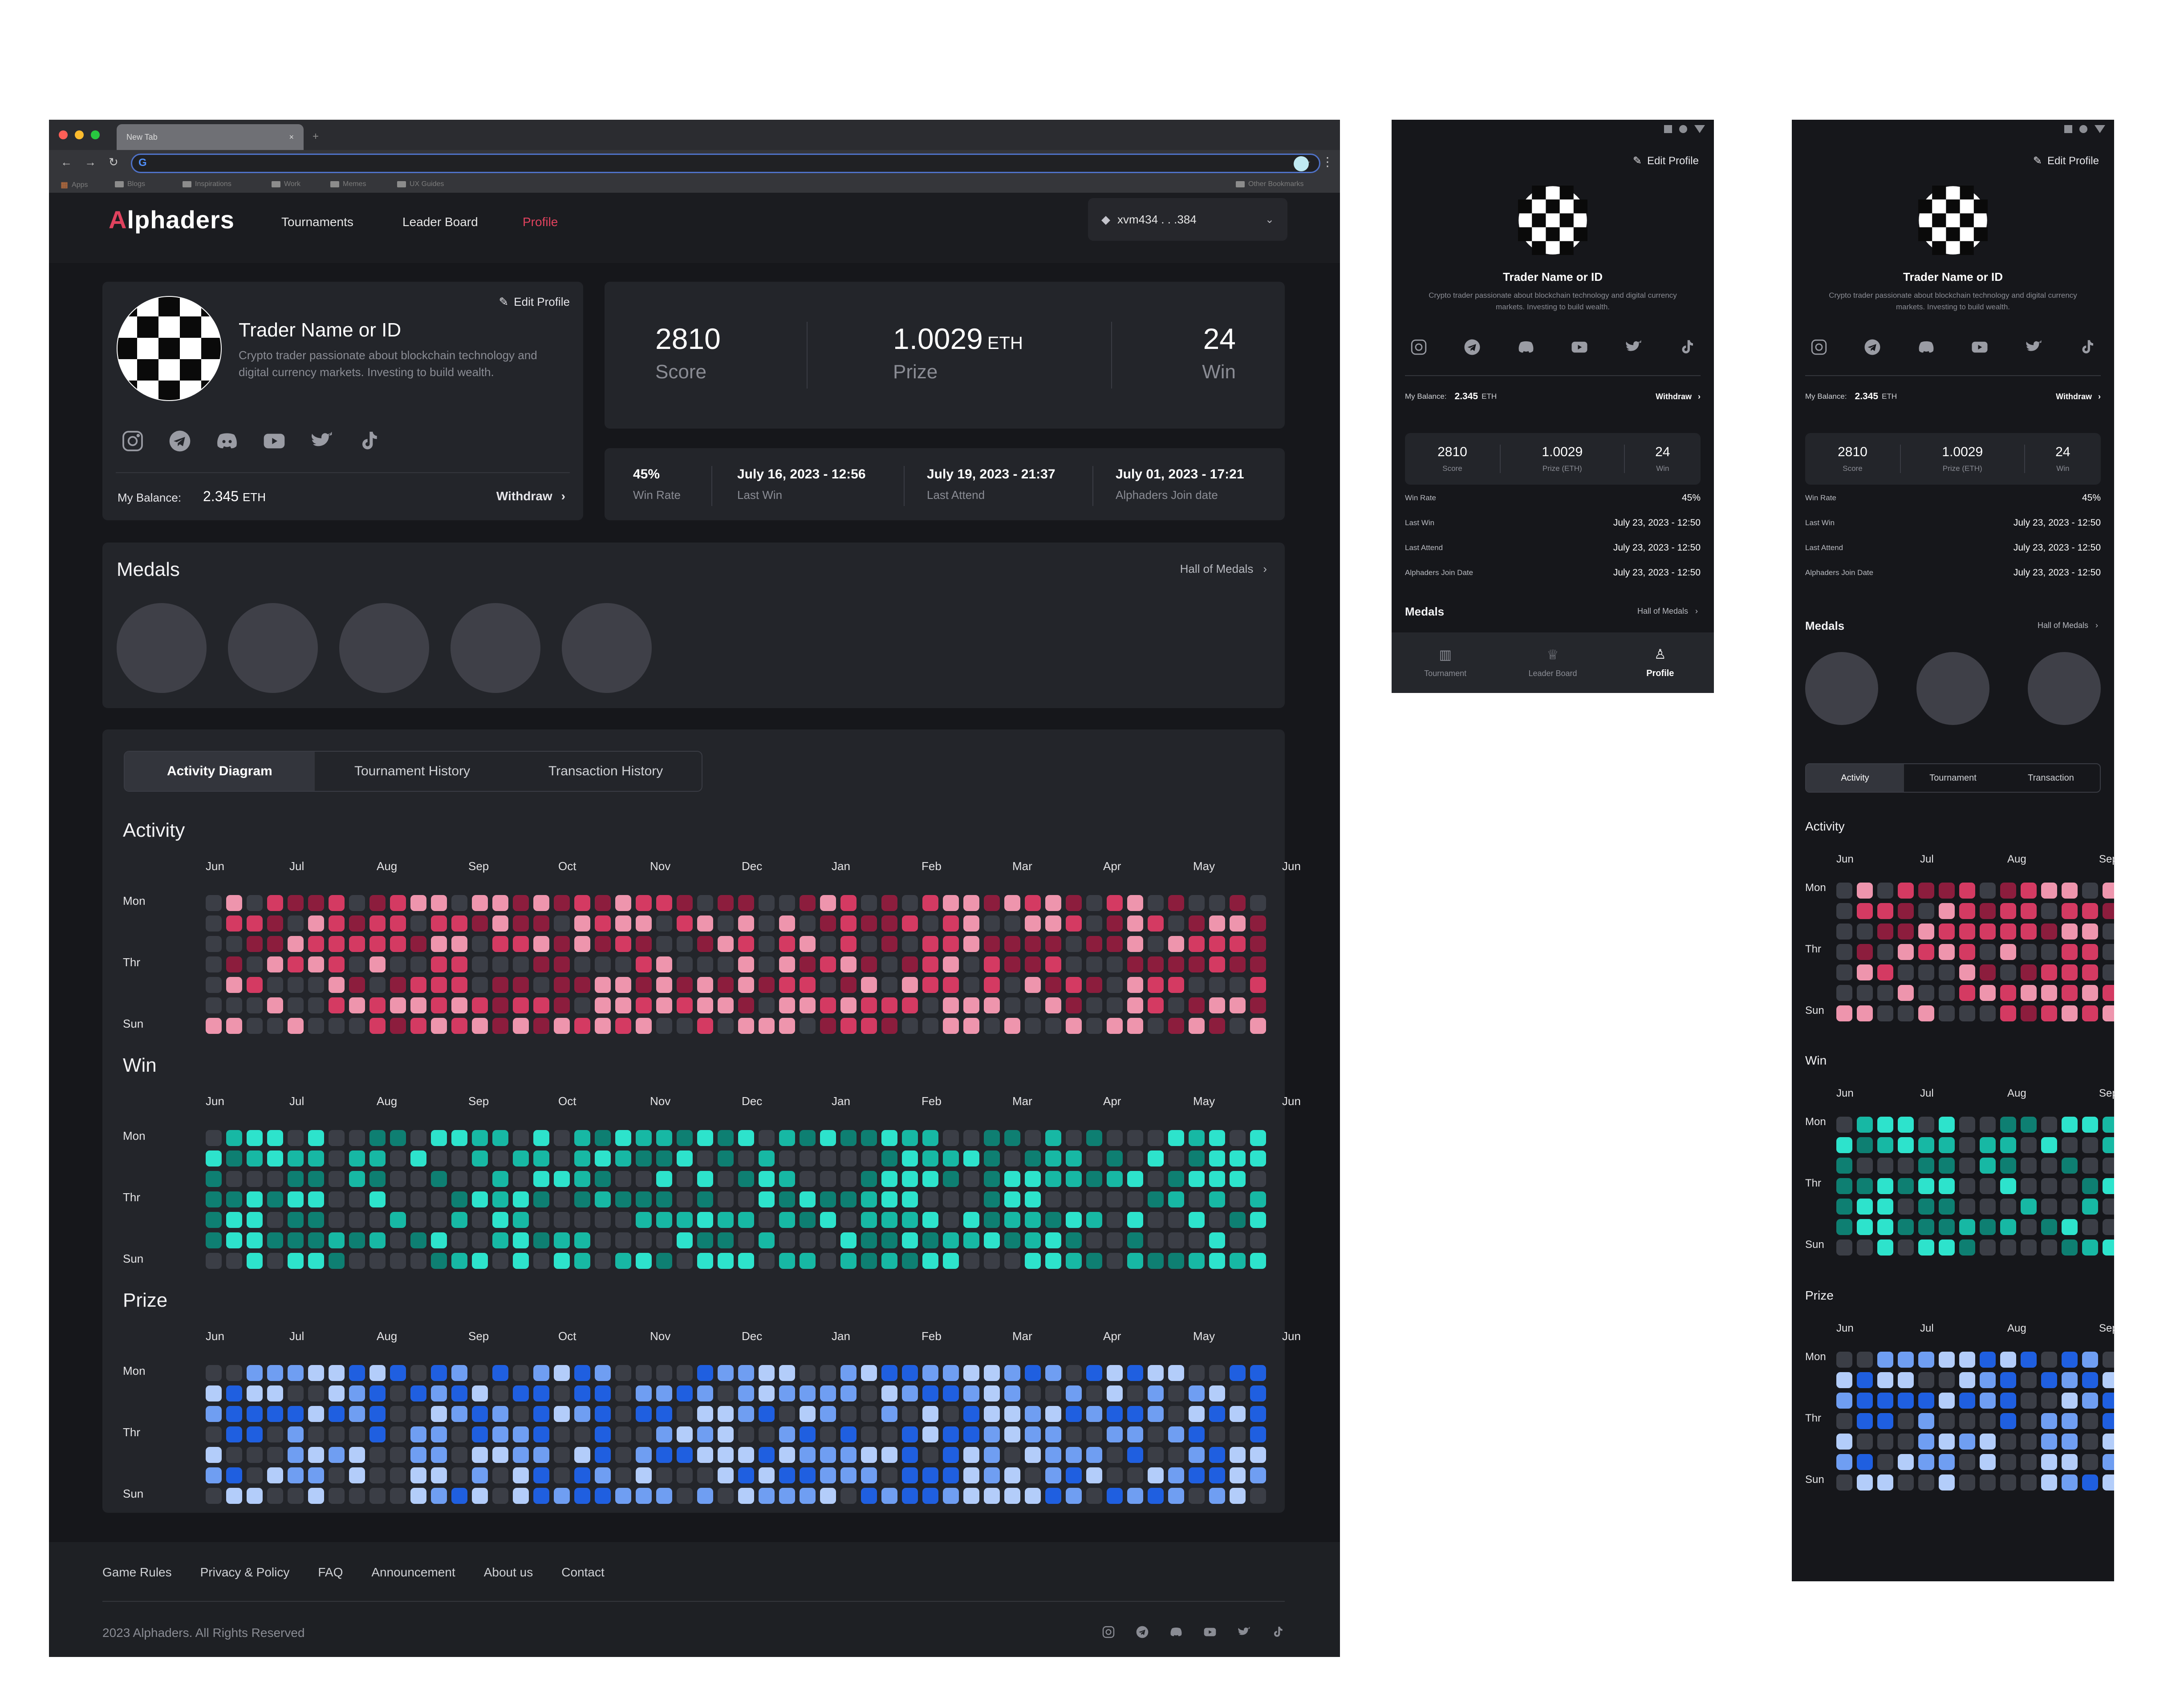  I want to click on mobile-edit-profile-button: ✎ Edit Profile, so click(1666, 160).